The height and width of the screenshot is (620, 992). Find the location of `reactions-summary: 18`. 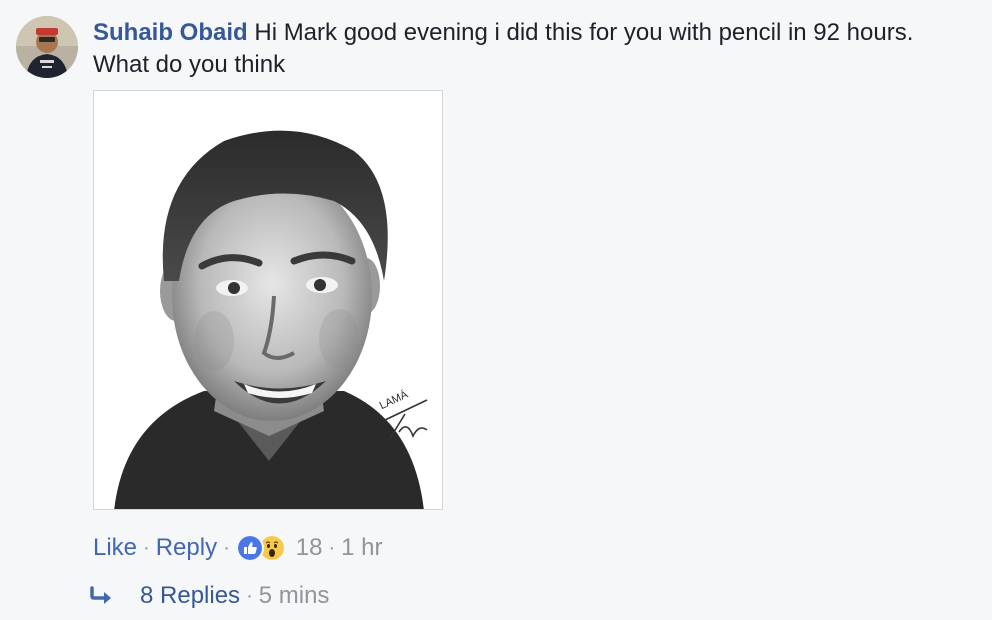

reactions-summary: 18 is located at coordinates (279, 548).